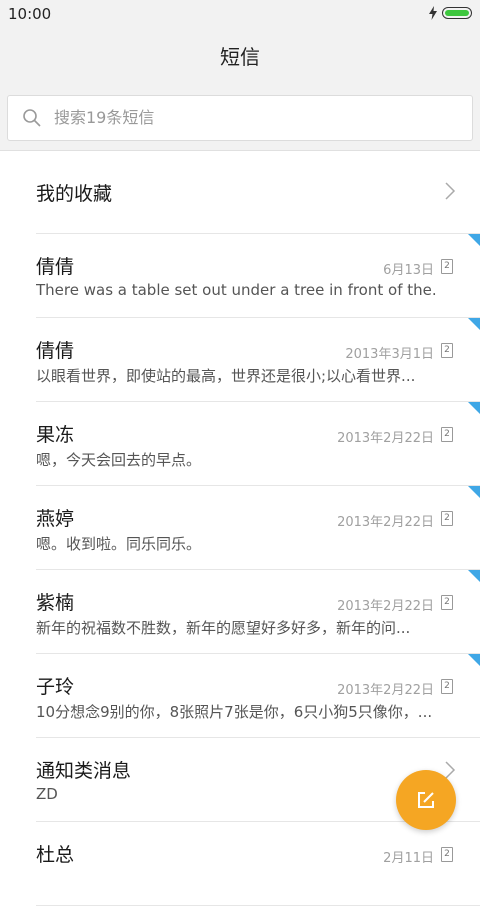  I want to click on status-bar: 10:00, so click(240, 14).